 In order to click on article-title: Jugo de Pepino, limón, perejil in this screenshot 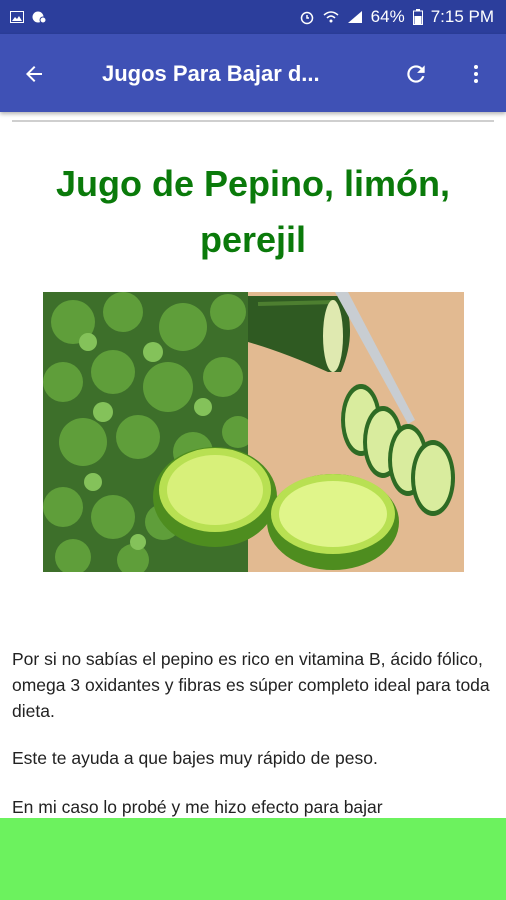, I will do `click(252, 211)`.